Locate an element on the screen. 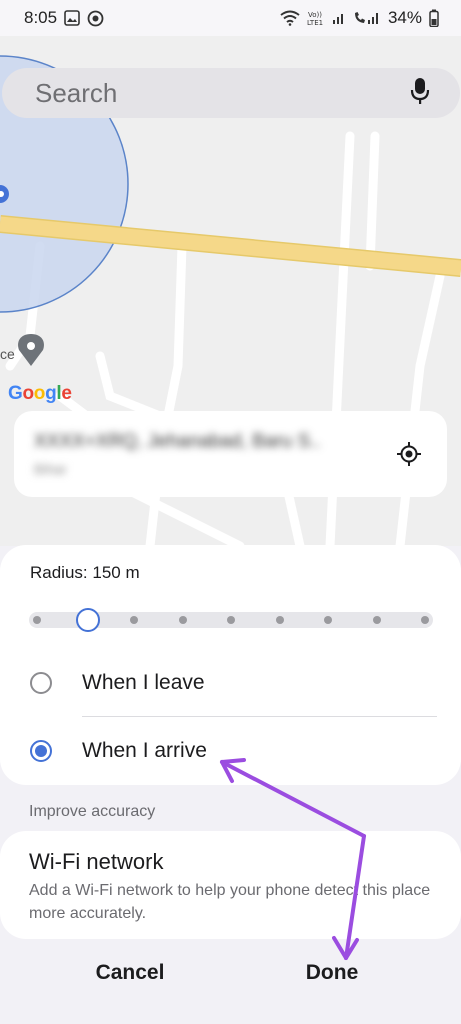 The height and width of the screenshot is (1024, 461). address-card: XXXX+XRQ, Jehanabad, Baru S.. Bihar is located at coordinates (230, 454).